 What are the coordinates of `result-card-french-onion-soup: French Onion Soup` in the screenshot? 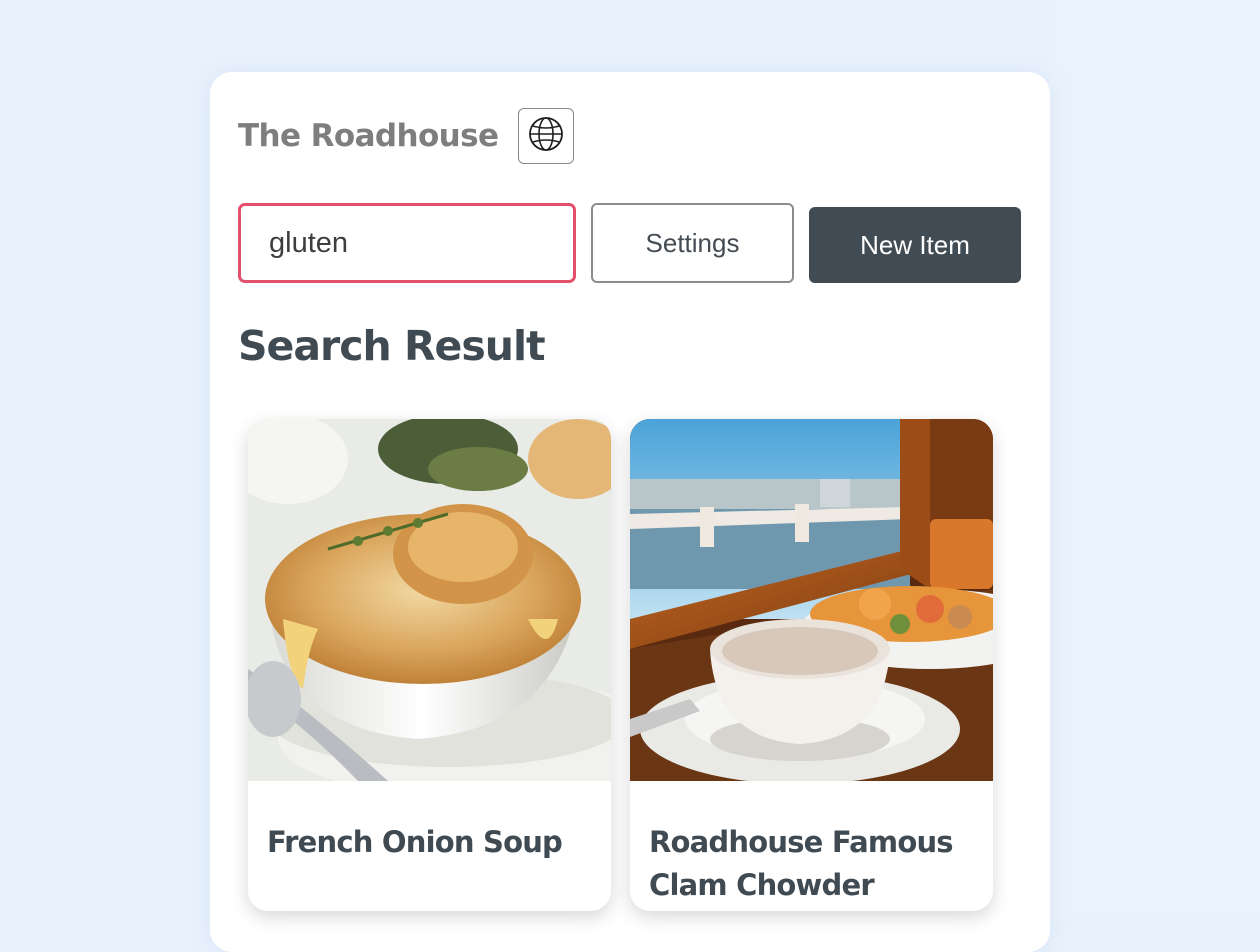 It's located at (429, 665).